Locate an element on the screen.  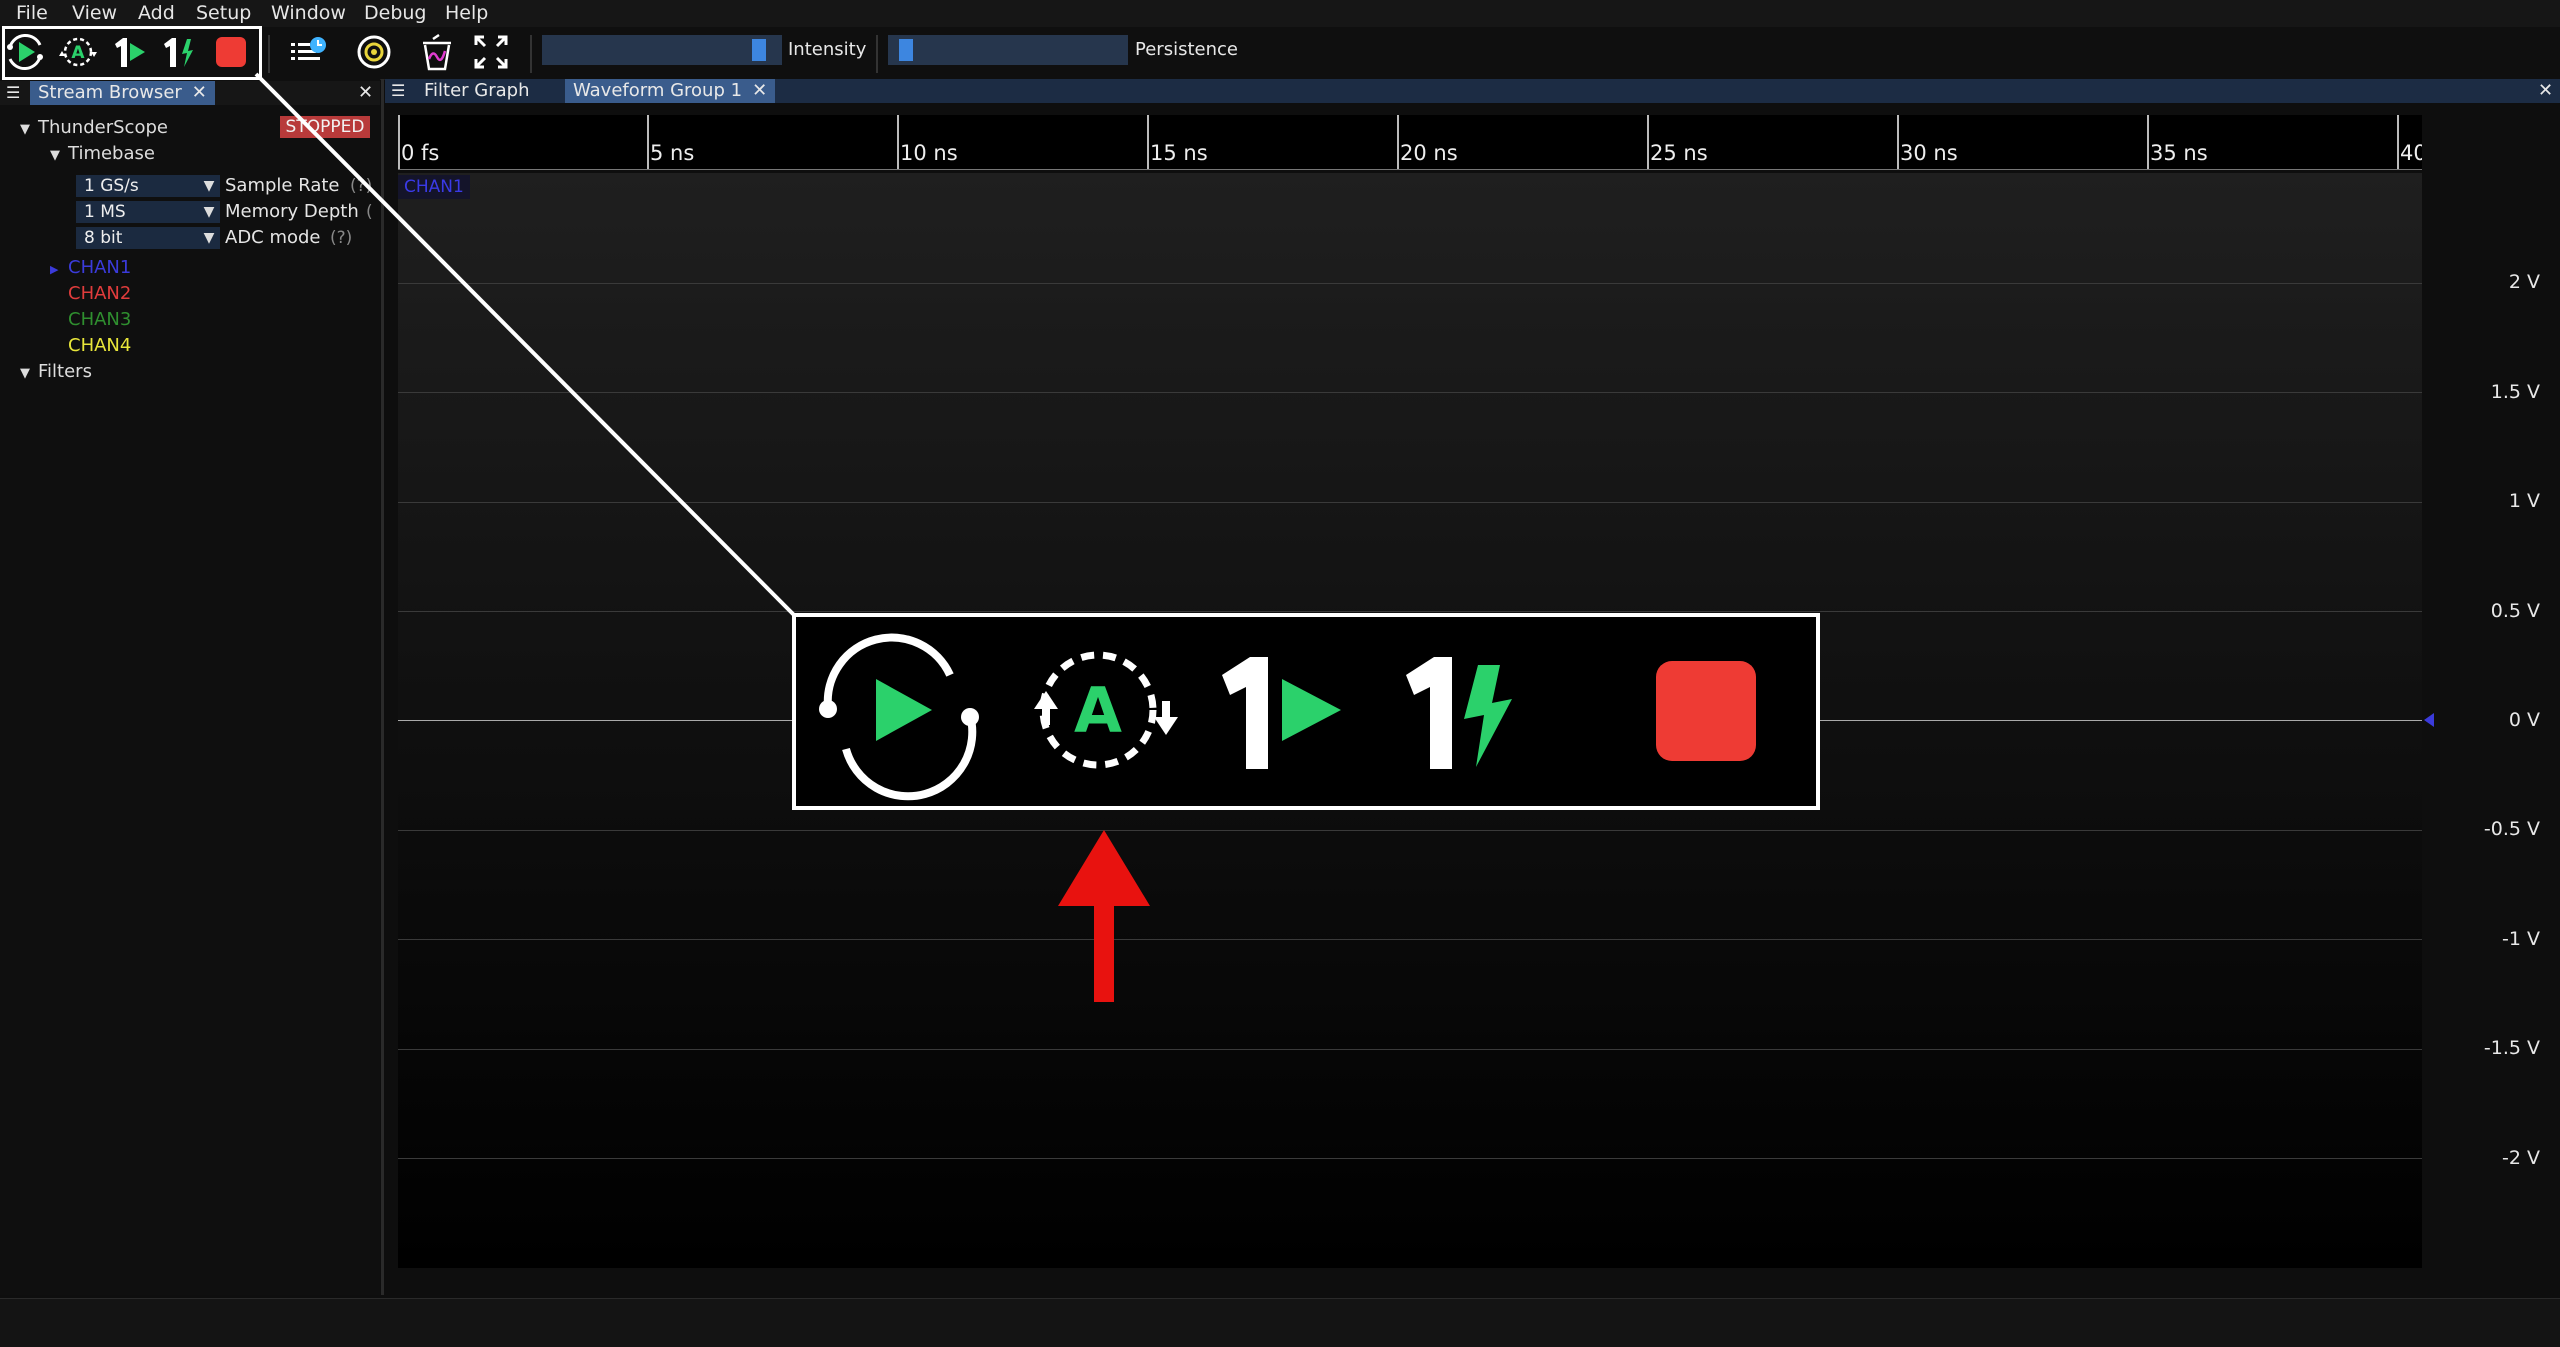
run-cycle-icon is located at coordinates (899, 717).